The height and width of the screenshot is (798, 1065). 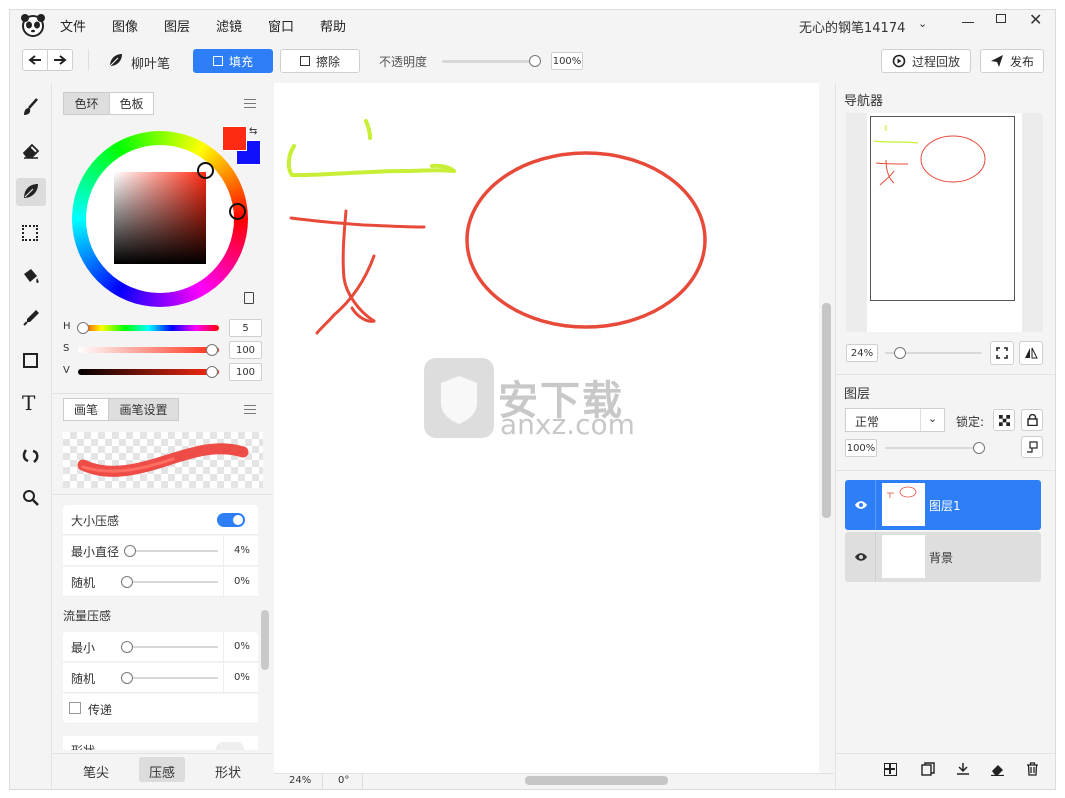 I want to click on layer-name: 图层1, so click(x=945, y=505).